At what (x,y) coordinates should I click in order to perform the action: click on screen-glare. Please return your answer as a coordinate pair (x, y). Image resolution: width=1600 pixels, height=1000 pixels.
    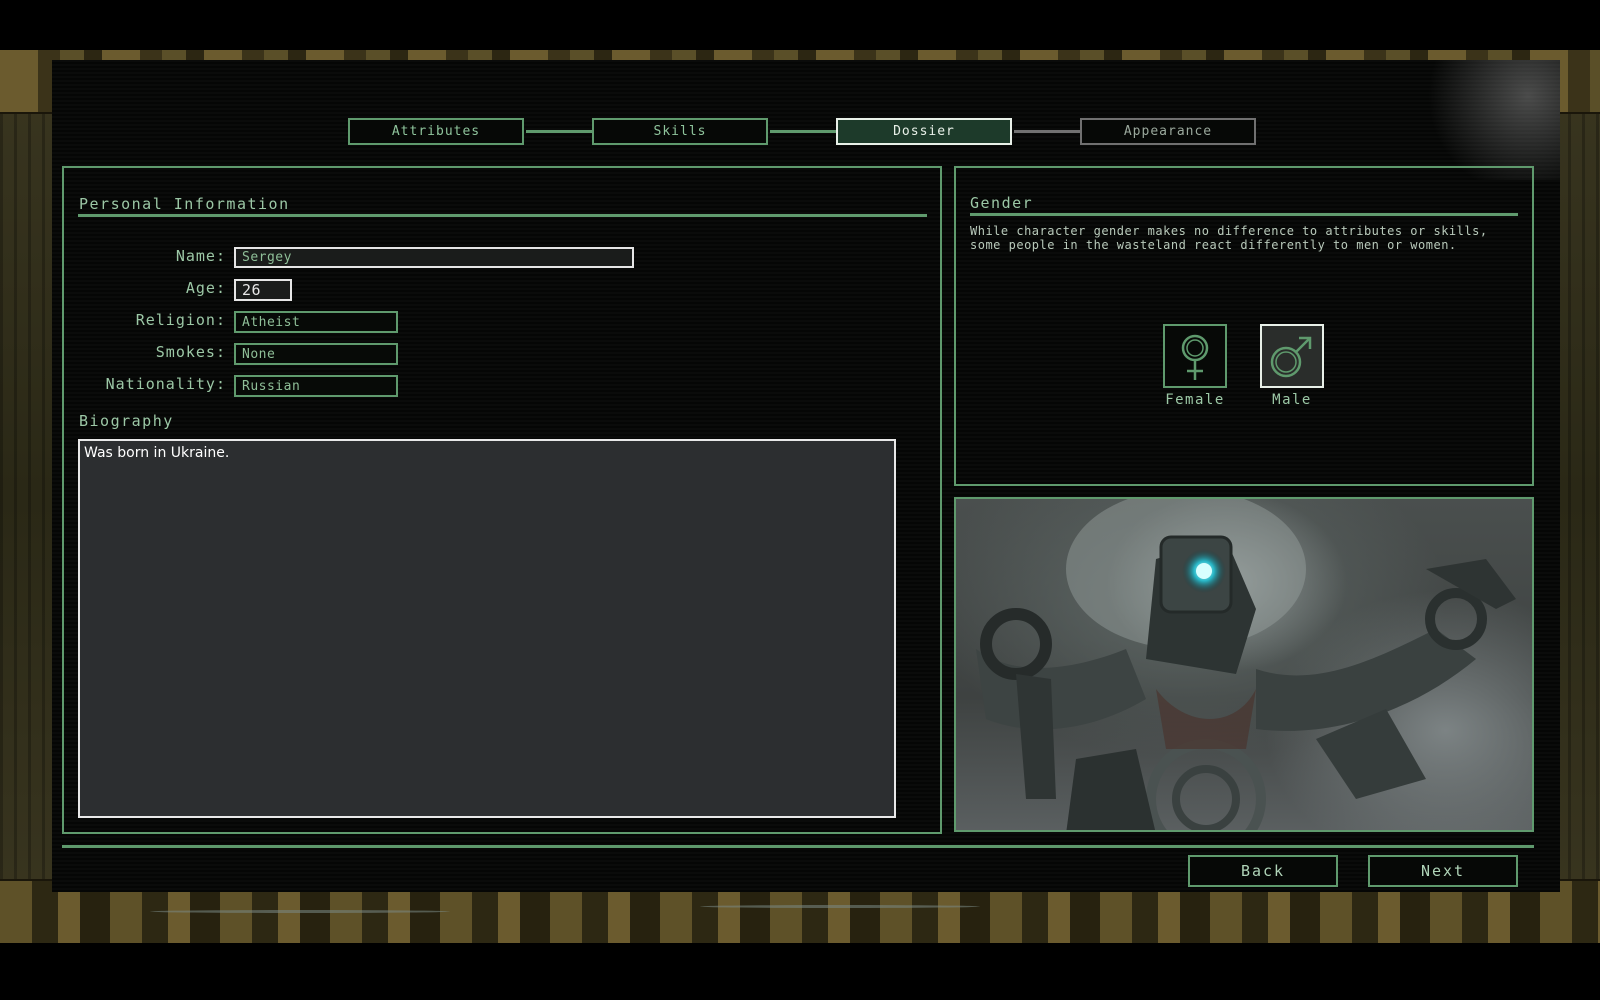
    Looking at the image, I should click on (1480, 120).